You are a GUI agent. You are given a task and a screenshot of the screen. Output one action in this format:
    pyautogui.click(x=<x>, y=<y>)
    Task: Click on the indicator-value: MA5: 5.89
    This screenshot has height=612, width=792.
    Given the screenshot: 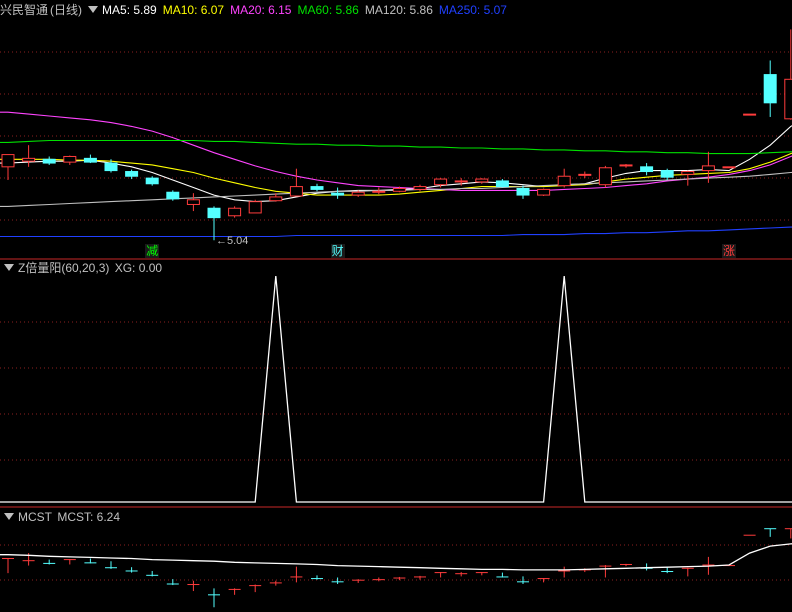 What is the action you would take?
    pyautogui.click(x=129, y=10)
    